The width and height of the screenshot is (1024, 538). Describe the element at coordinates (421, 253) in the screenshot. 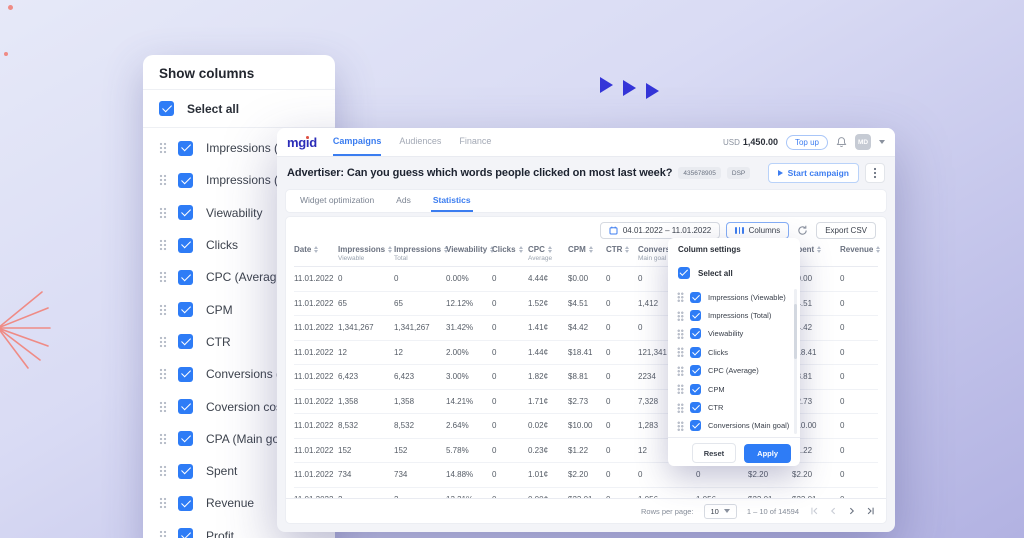

I see `table-header-cell: Impressions Total` at that location.